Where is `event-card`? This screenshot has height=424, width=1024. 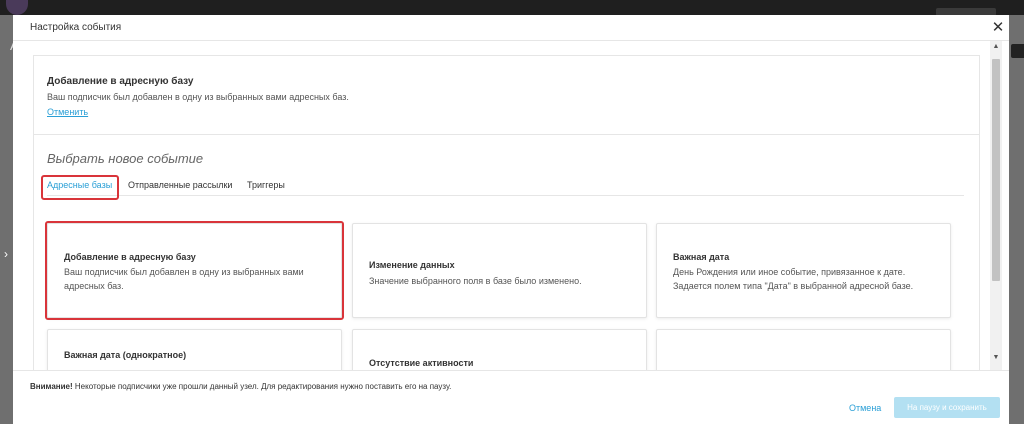 event-card is located at coordinates (803, 349).